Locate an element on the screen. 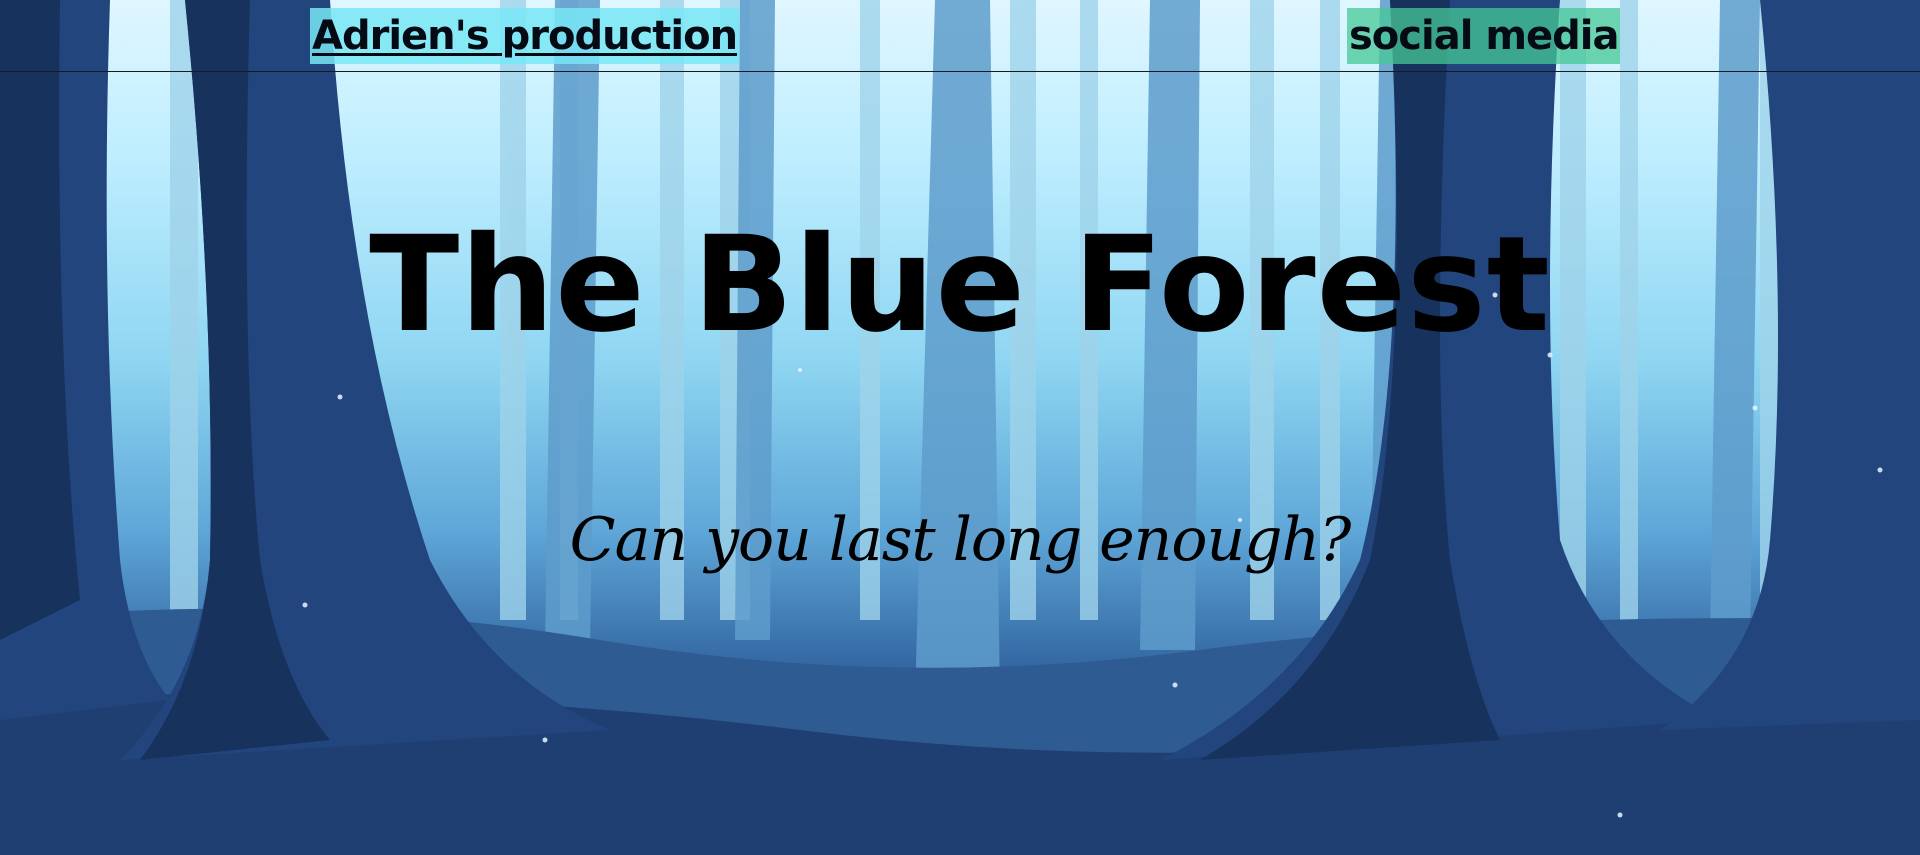 This screenshot has height=855, width=1920. home-link: Adrien's production is located at coordinates (525, 36).